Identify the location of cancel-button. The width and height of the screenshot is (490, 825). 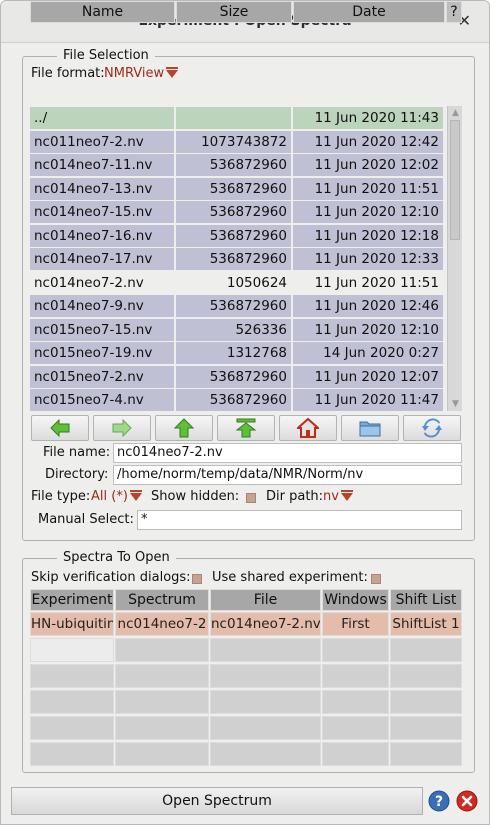
(467, 801).